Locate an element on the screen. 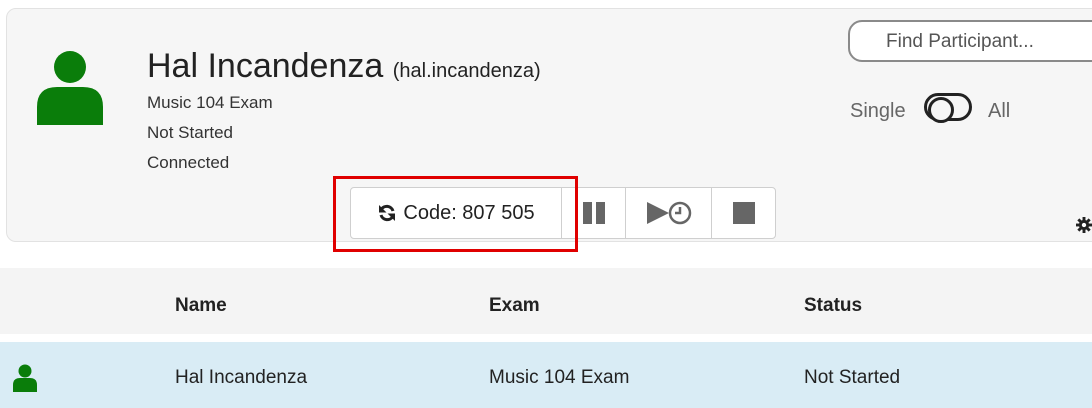 The height and width of the screenshot is (408, 1092). participant-header: Hal Incandenza (hal.incandenza) is located at coordinates (344, 66).